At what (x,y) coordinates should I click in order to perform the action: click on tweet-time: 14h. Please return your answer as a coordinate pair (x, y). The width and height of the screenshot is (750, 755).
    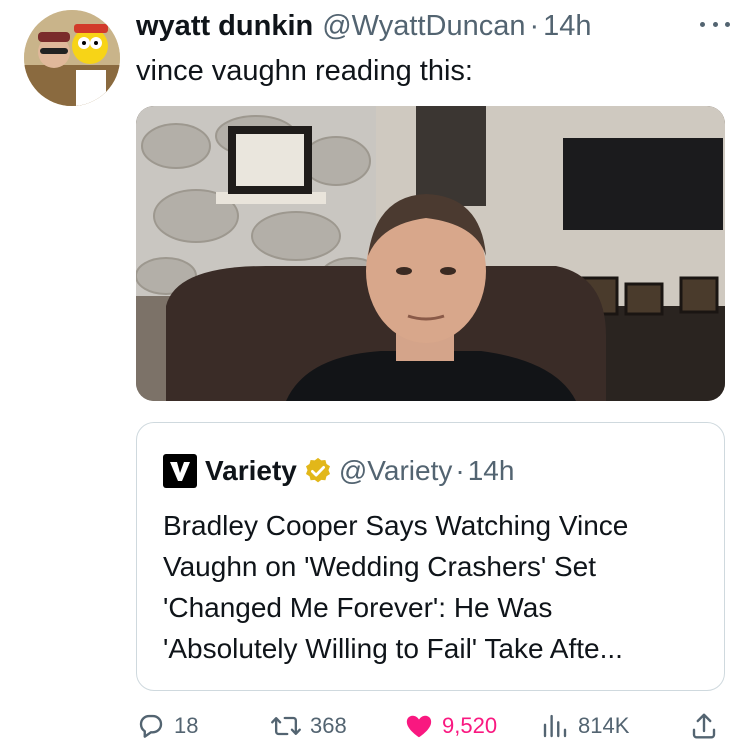
    Looking at the image, I should click on (567, 26).